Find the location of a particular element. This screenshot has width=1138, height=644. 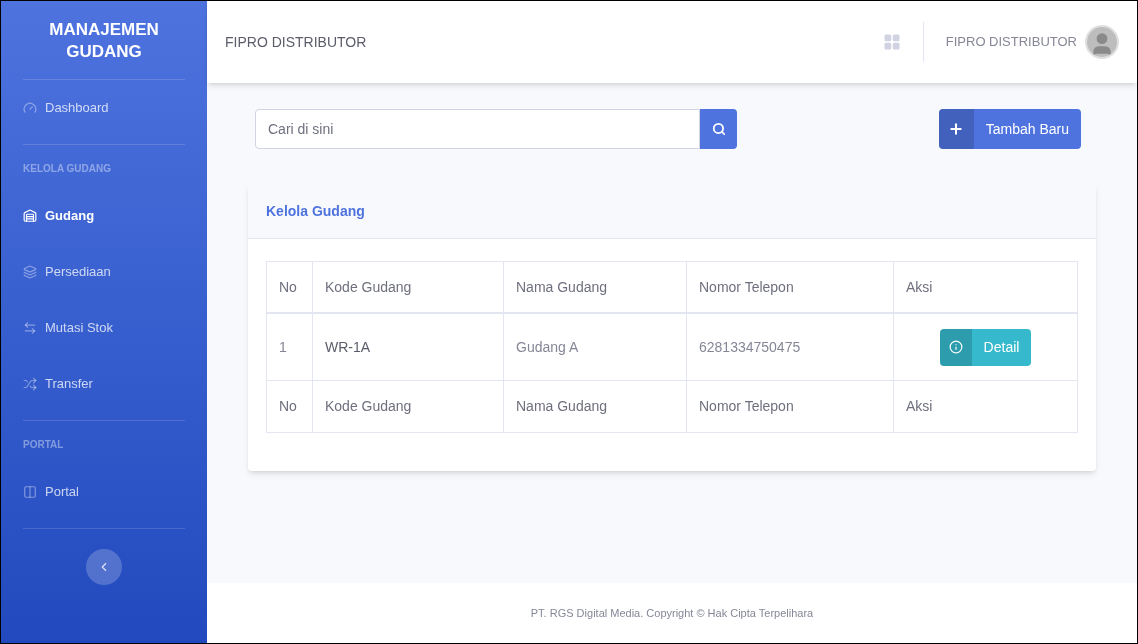

column-footer: No is located at coordinates (290, 406).